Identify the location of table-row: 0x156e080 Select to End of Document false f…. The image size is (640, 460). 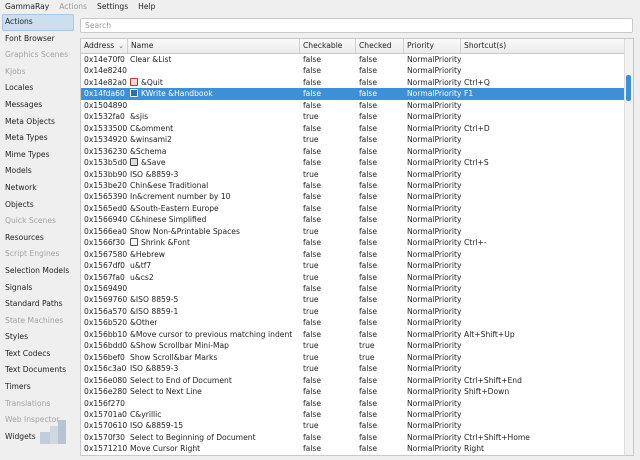
(353, 380).